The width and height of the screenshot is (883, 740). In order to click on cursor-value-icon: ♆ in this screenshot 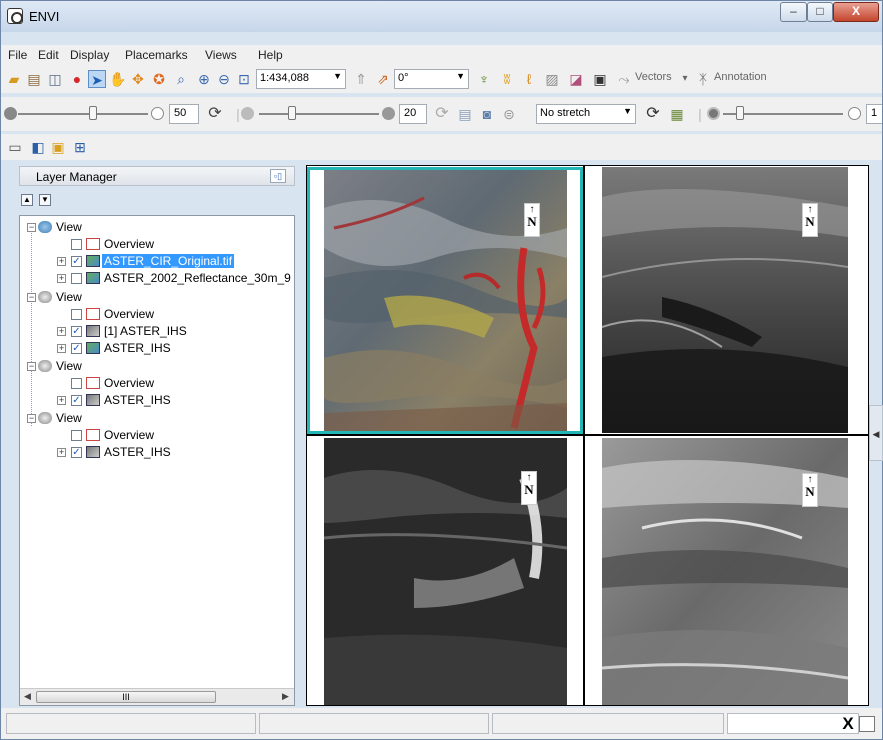, I will do `click(484, 79)`.